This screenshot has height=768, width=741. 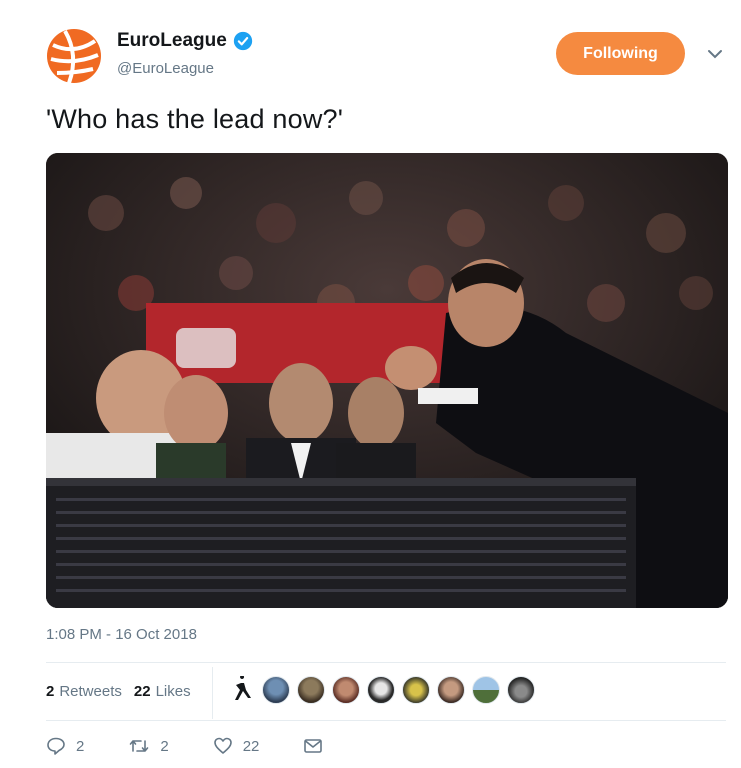 I want to click on euroleague-logo-icon, so click(x=74, y=56).